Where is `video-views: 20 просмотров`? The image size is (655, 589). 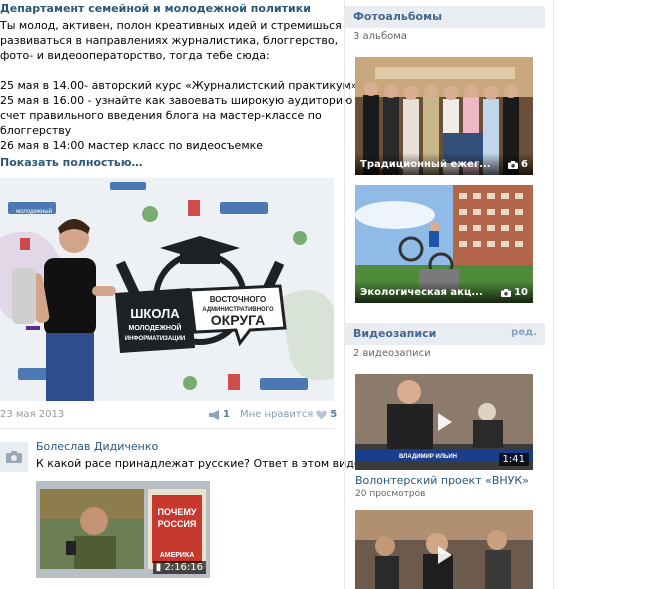 video-views: 20 просмотров is located at coordinates (390, 494).